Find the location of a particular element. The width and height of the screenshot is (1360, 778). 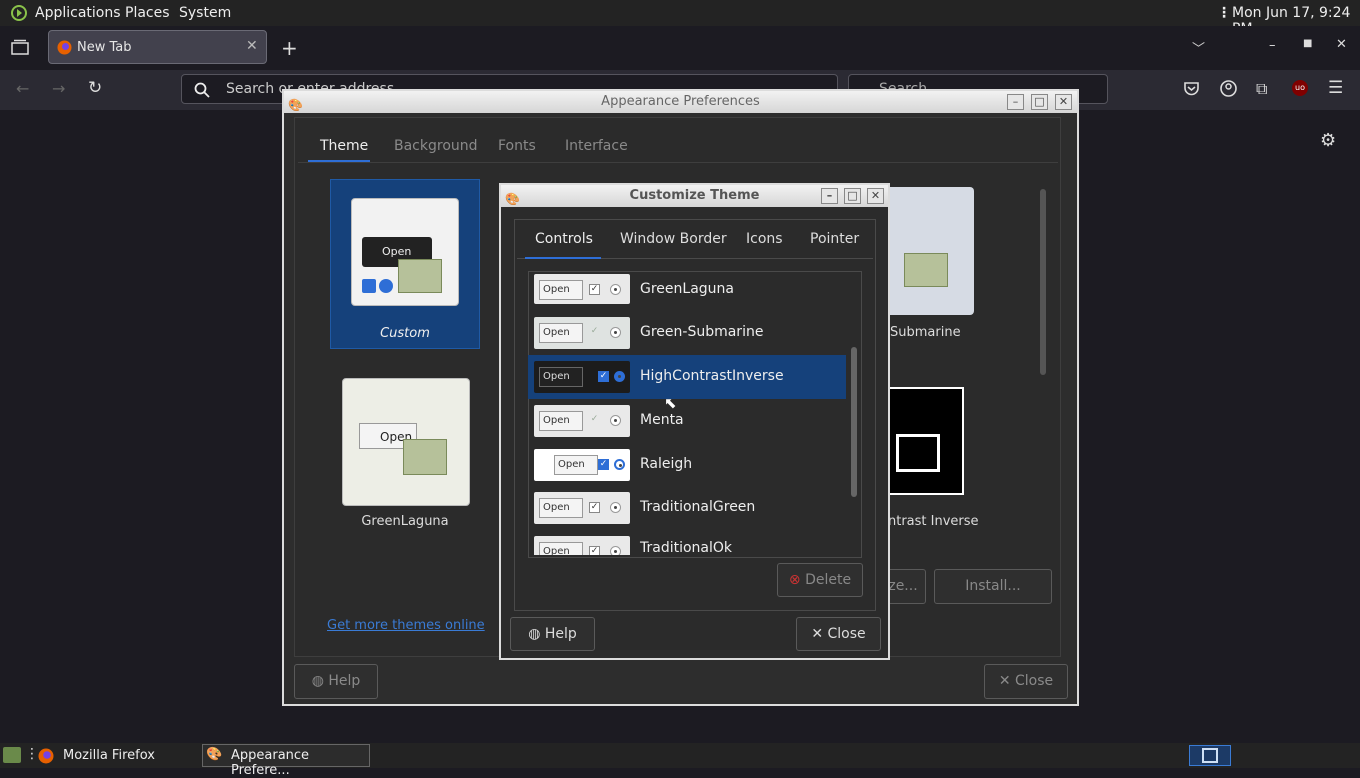

minimize-icon: – is located at coordinates (1272, 45).